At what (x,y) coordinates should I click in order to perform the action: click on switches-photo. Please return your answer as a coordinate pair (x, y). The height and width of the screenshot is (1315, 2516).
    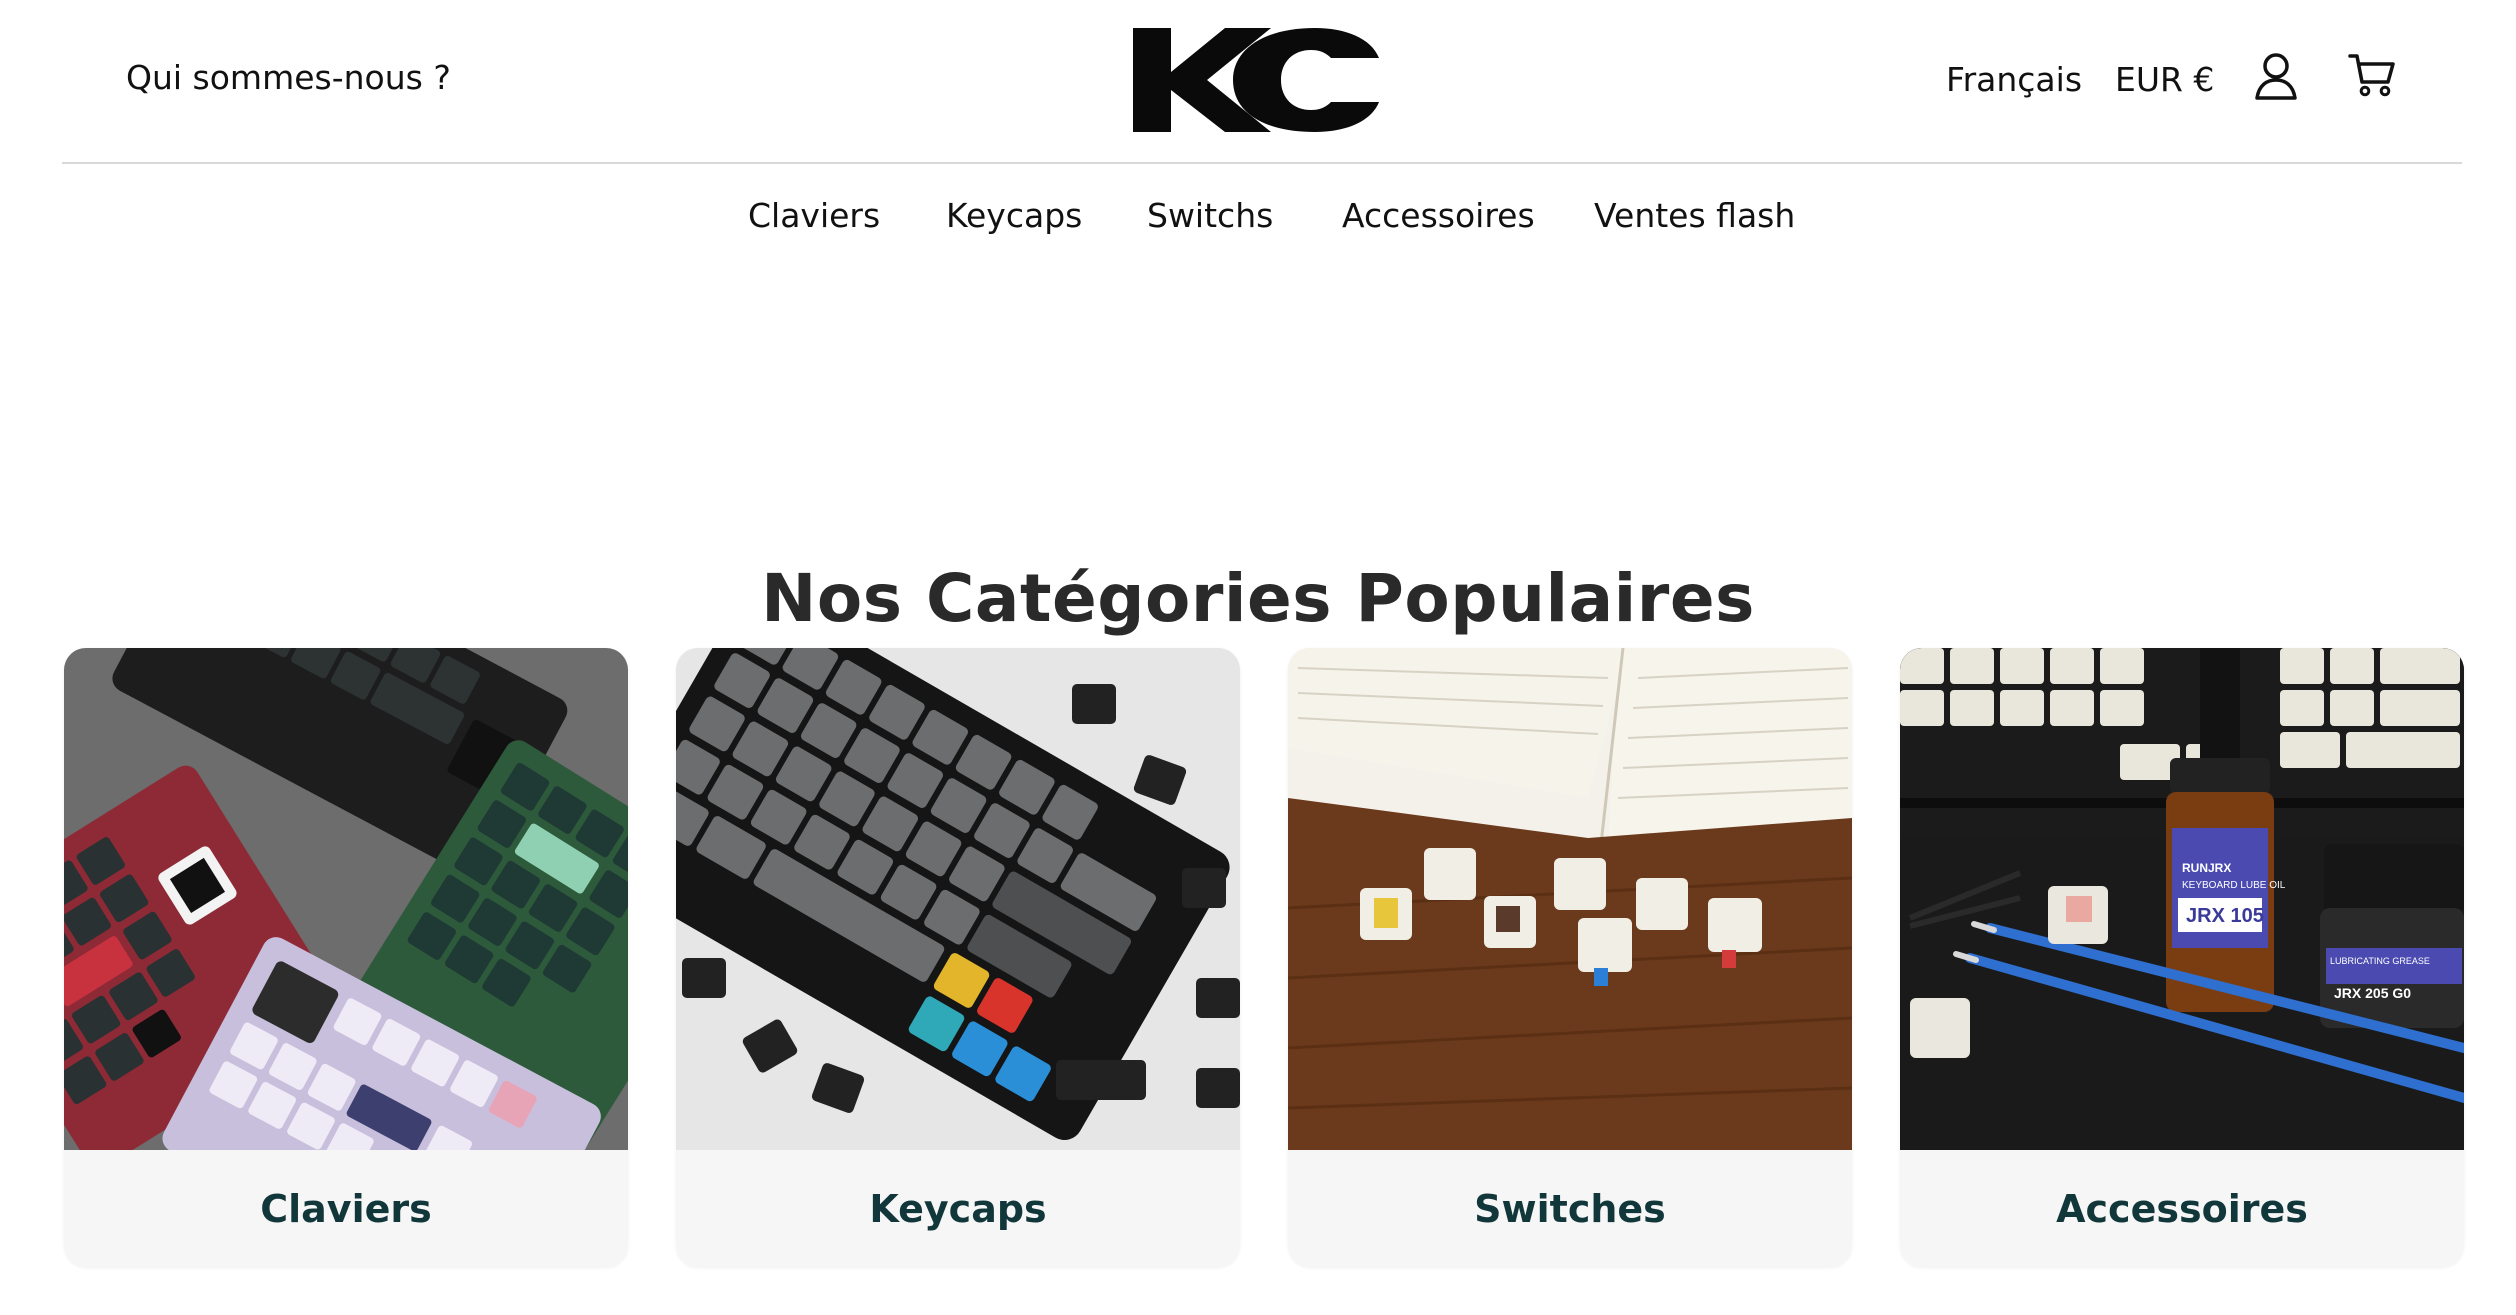
    Looking at the image, I should click on (1570, 899).